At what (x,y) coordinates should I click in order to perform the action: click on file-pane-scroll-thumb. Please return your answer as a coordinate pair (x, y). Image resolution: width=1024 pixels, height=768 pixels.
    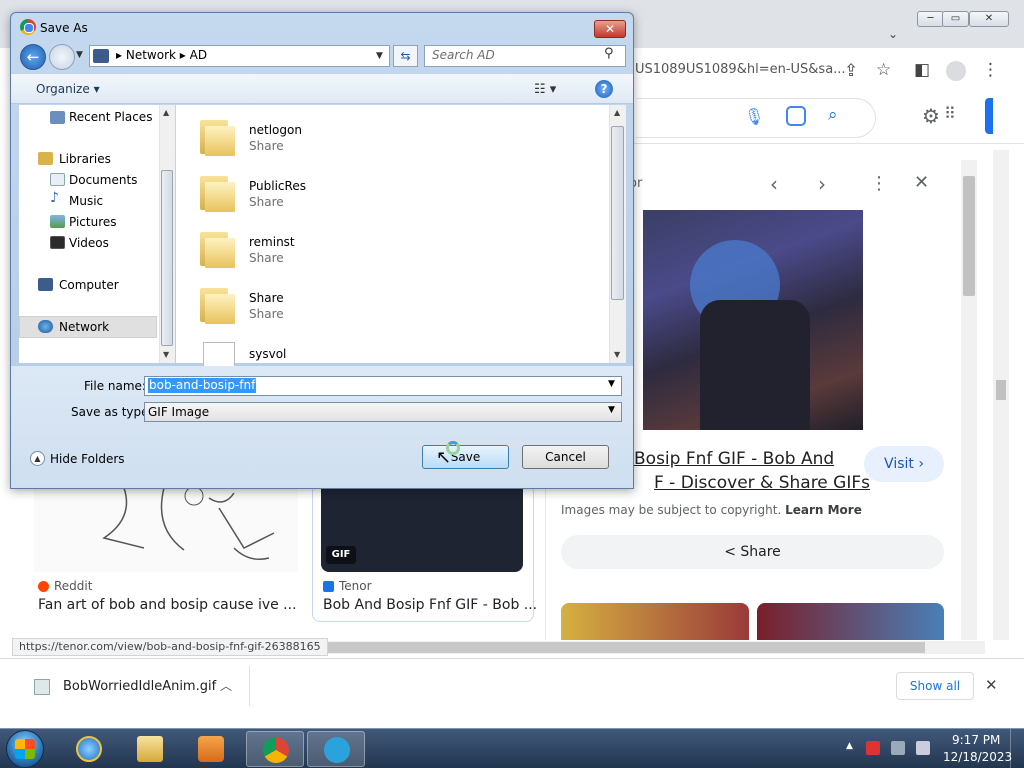
    Looking at the image, I should click on (617, 213).